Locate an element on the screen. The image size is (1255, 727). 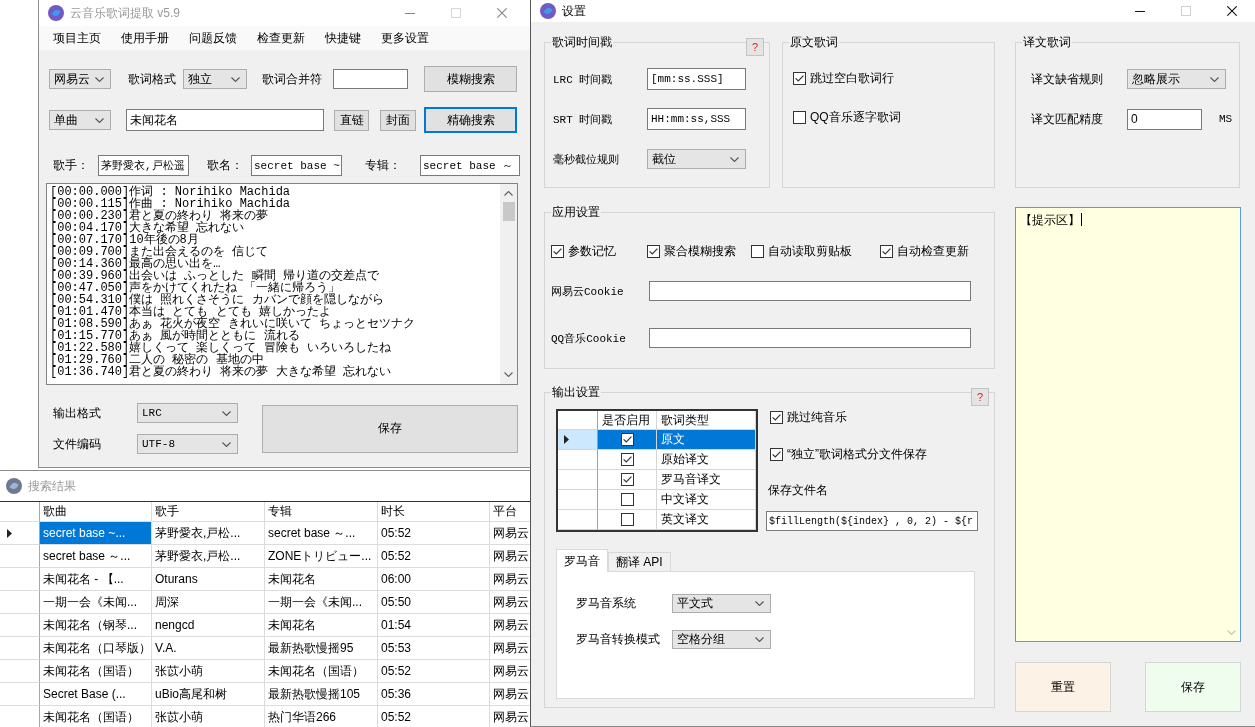
scroll-down-icon is located at coordinates (508, 374).